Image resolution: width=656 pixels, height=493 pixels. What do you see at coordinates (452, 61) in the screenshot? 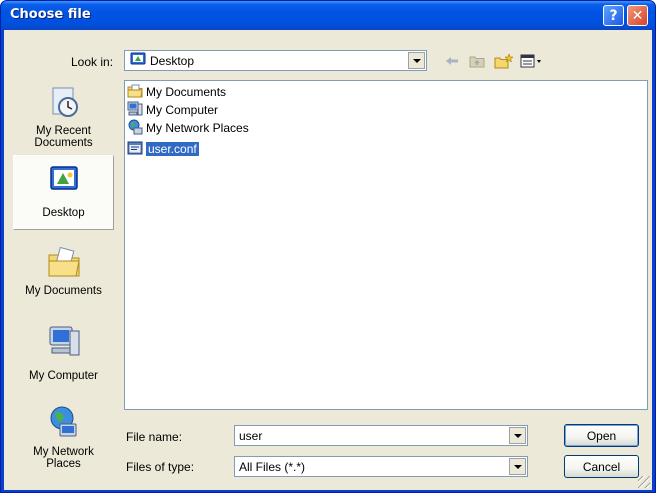
I see `back-arrow-icon` at bounding box center [452, 61].